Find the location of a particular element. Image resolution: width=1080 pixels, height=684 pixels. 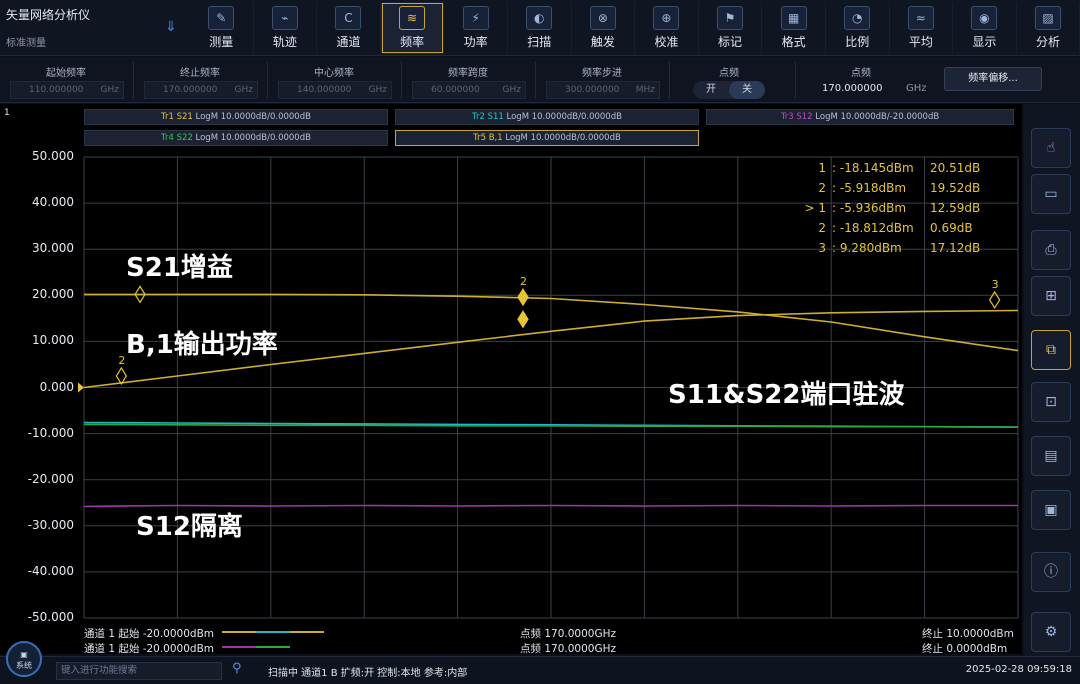

channel-row1-cw: 点频 170.0000GHz is located at coordinates (568, 634).